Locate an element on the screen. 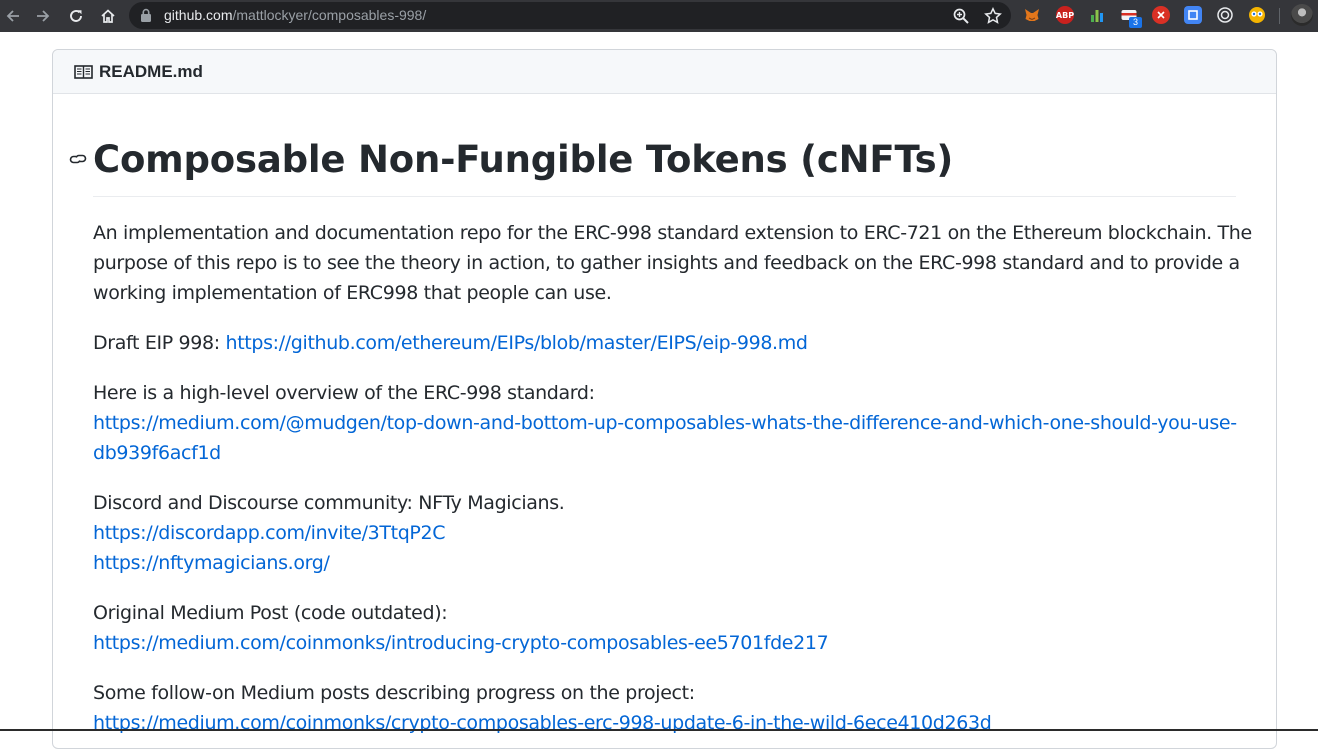  target-icon is located at coordinates (1225, 15).